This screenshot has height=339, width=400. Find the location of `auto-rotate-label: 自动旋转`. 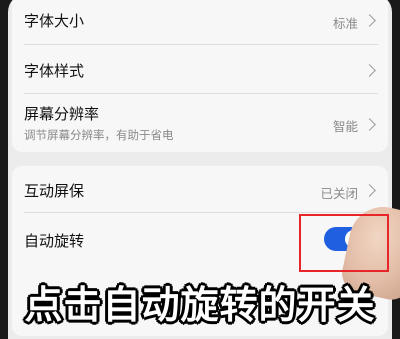

auto-rotate-label: 自动旋转 is located at coordinates (54, 241).